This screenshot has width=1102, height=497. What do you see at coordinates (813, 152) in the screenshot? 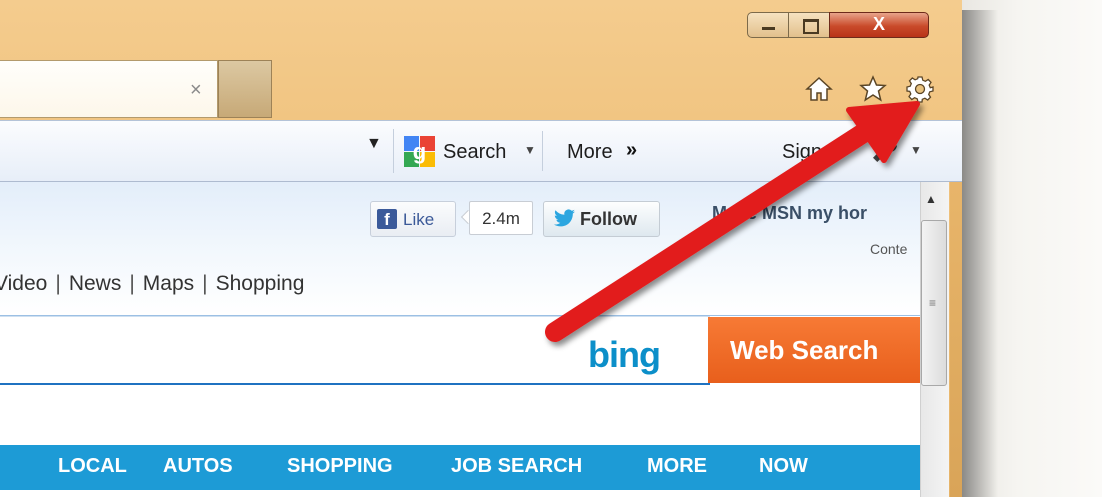
I see `sign-in-button: Sign In` at bounding box center [813, 152].